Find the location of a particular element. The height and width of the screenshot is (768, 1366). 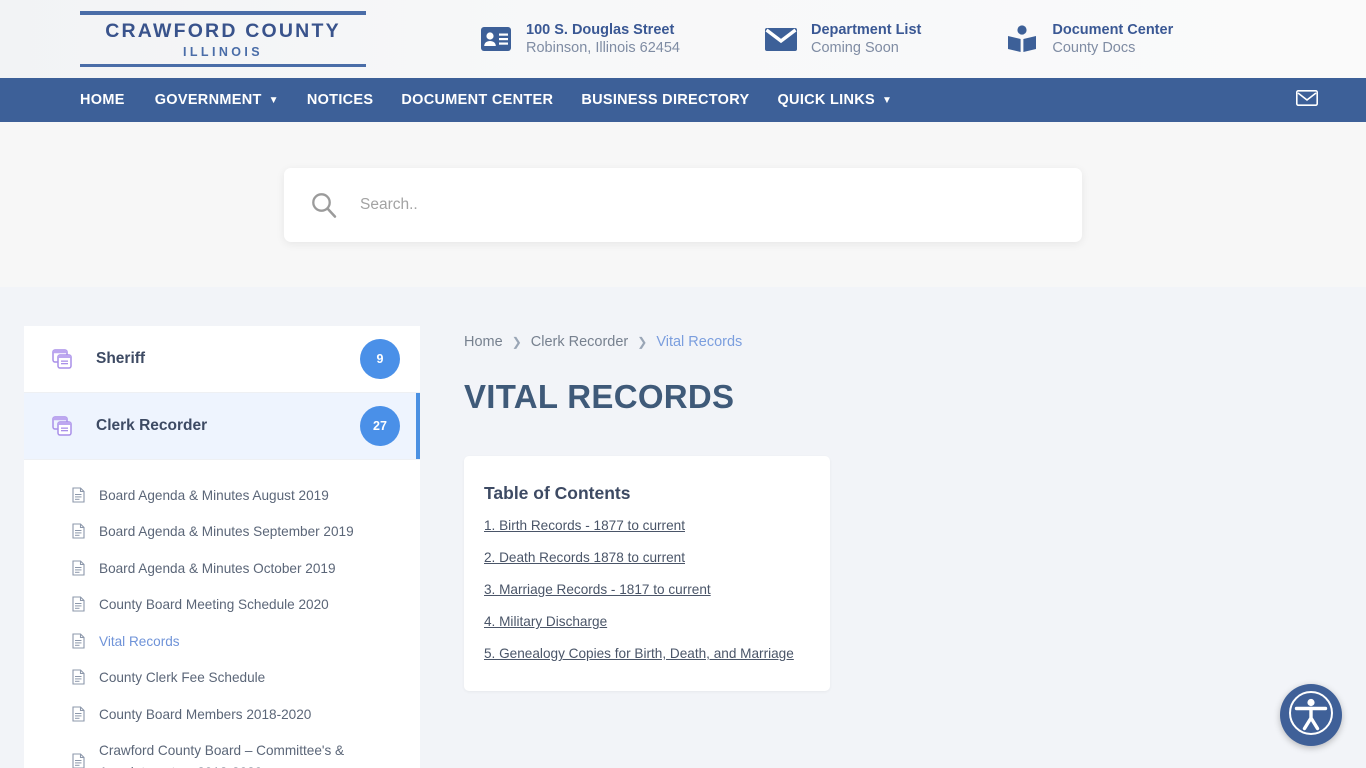

contact-card-icon is located at coordinates (496, 39).